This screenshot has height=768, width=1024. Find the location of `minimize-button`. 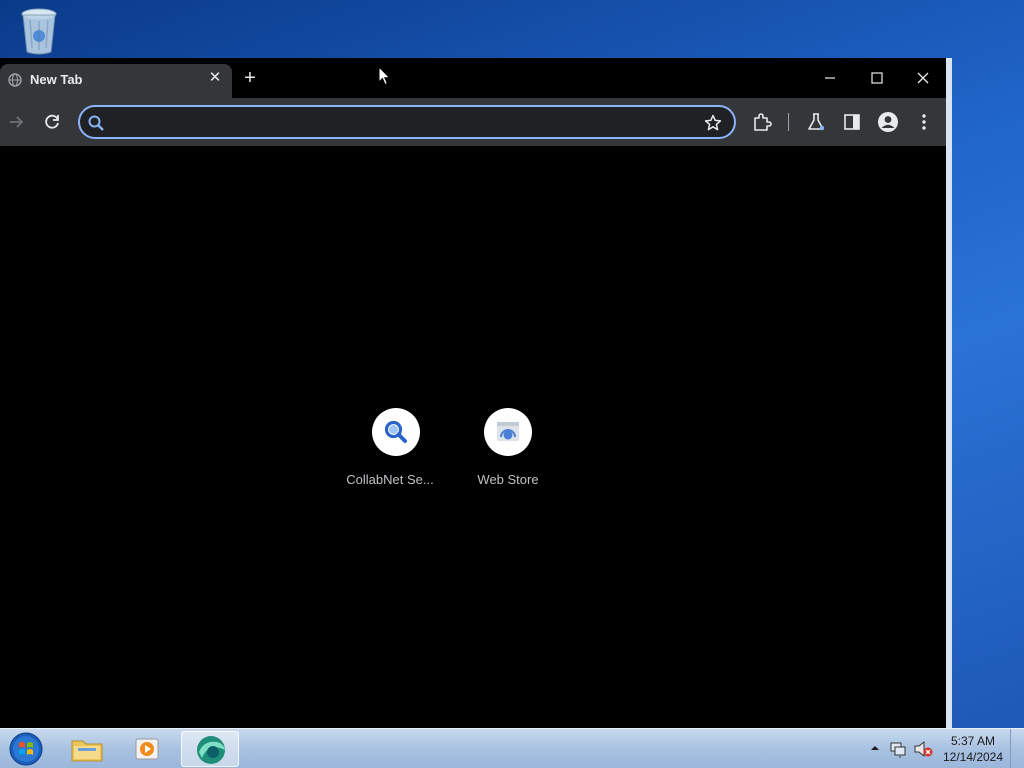

minimize-button is located at coordinates (830, 78).